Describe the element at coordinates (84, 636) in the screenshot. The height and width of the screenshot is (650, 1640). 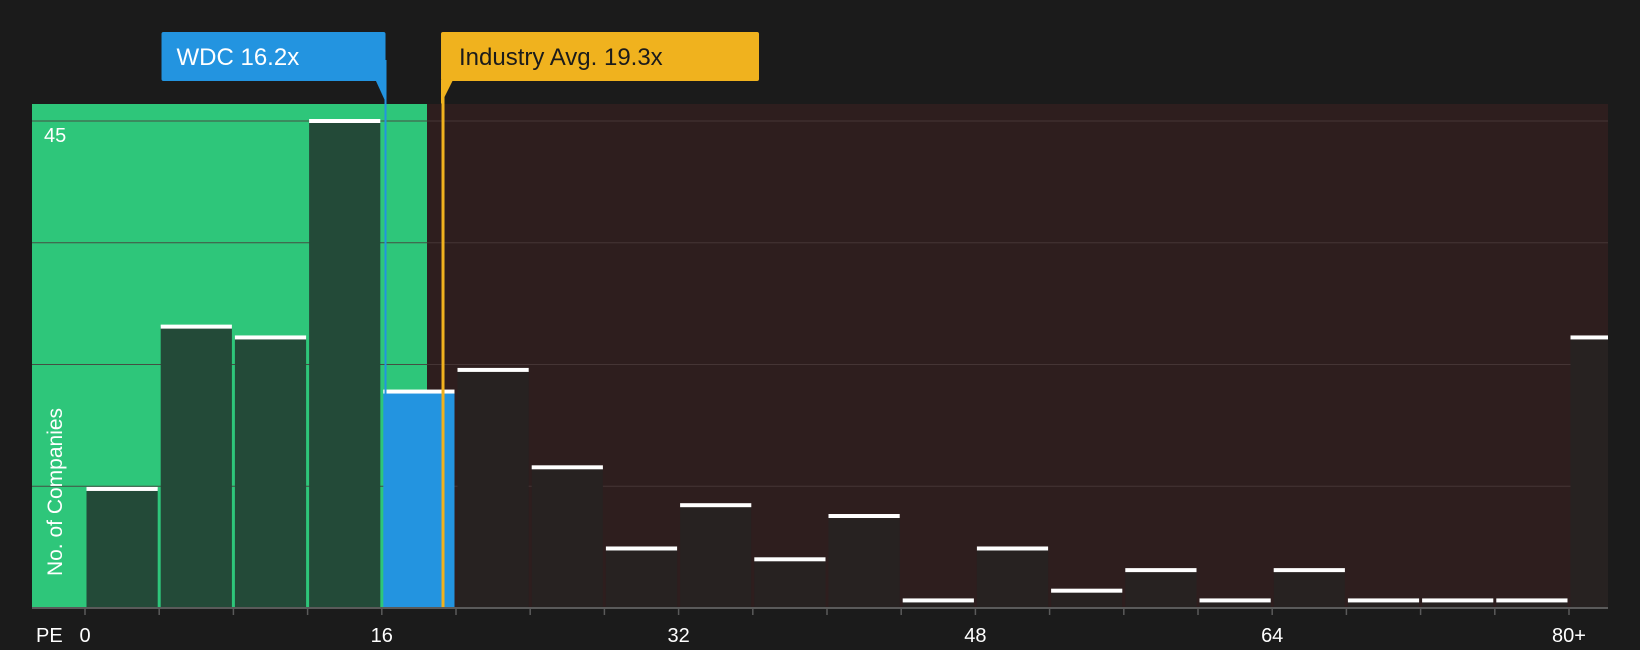
I see `x-tick-label: 0` at that location.